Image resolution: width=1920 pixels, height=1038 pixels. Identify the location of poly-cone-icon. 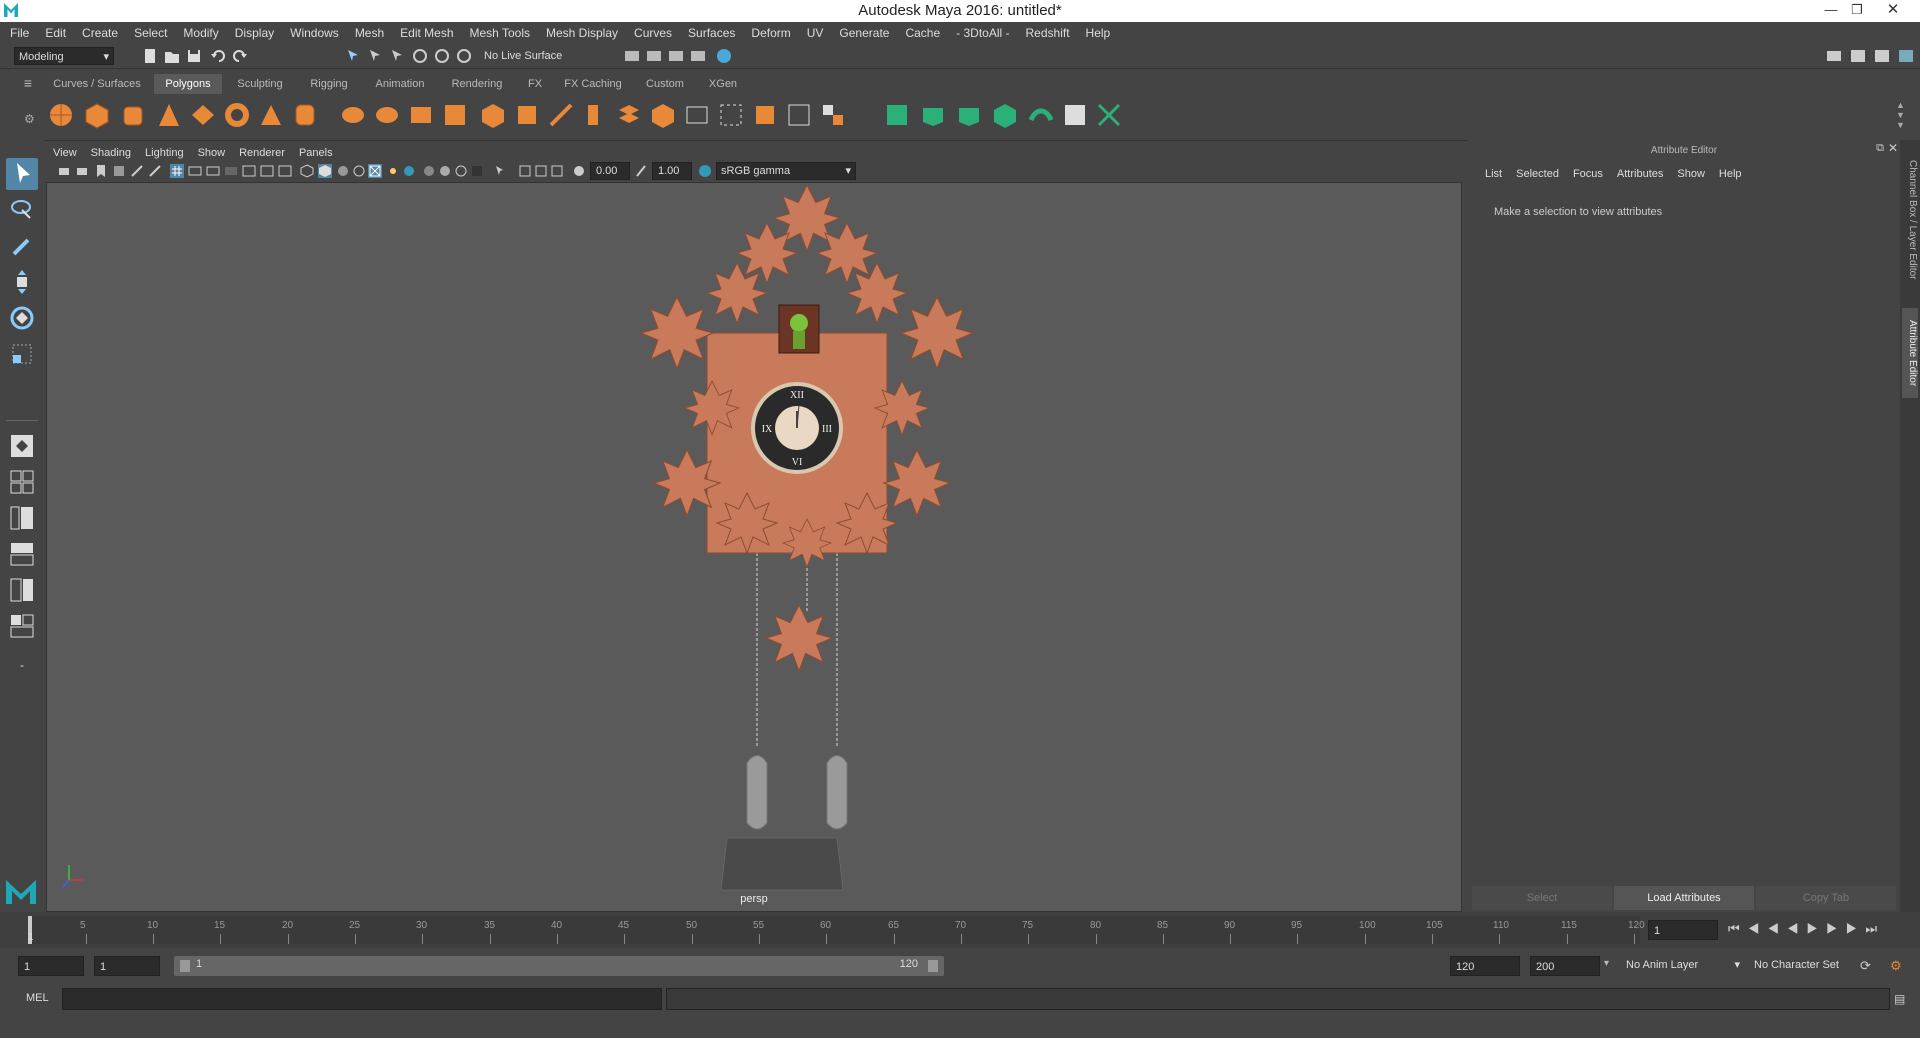
(169, 115).